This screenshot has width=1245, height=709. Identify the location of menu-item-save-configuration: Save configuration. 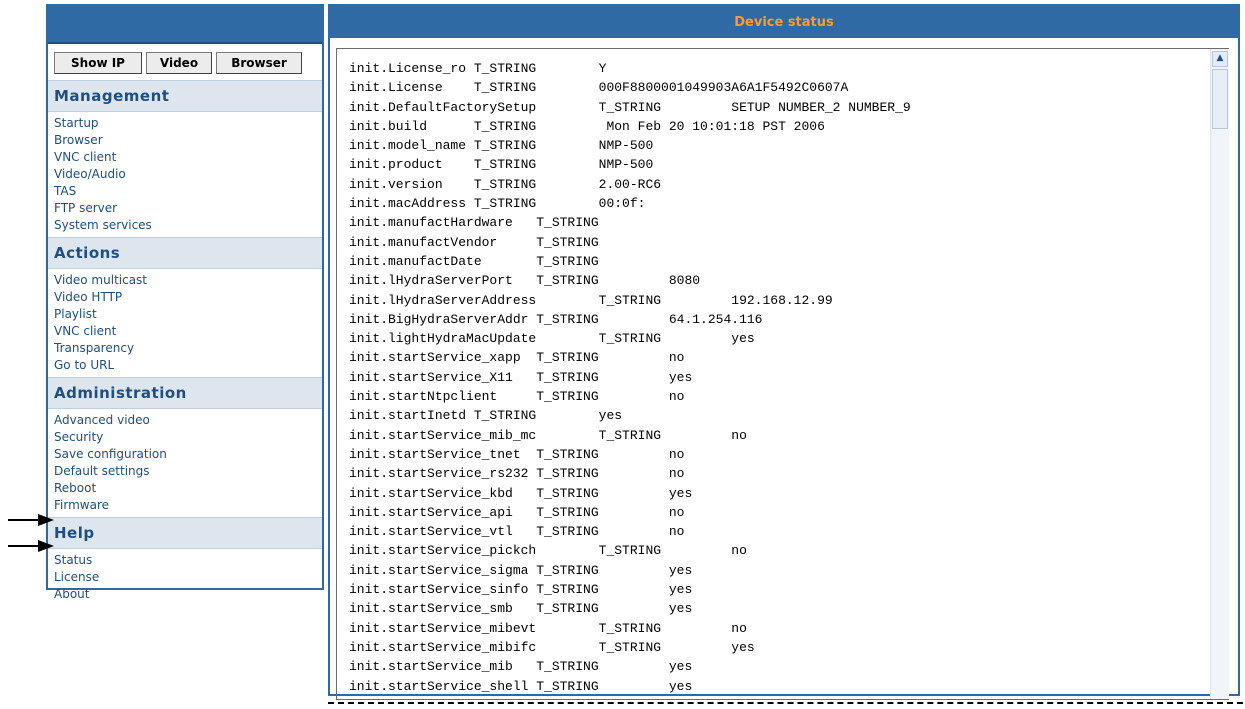
(188, 454).